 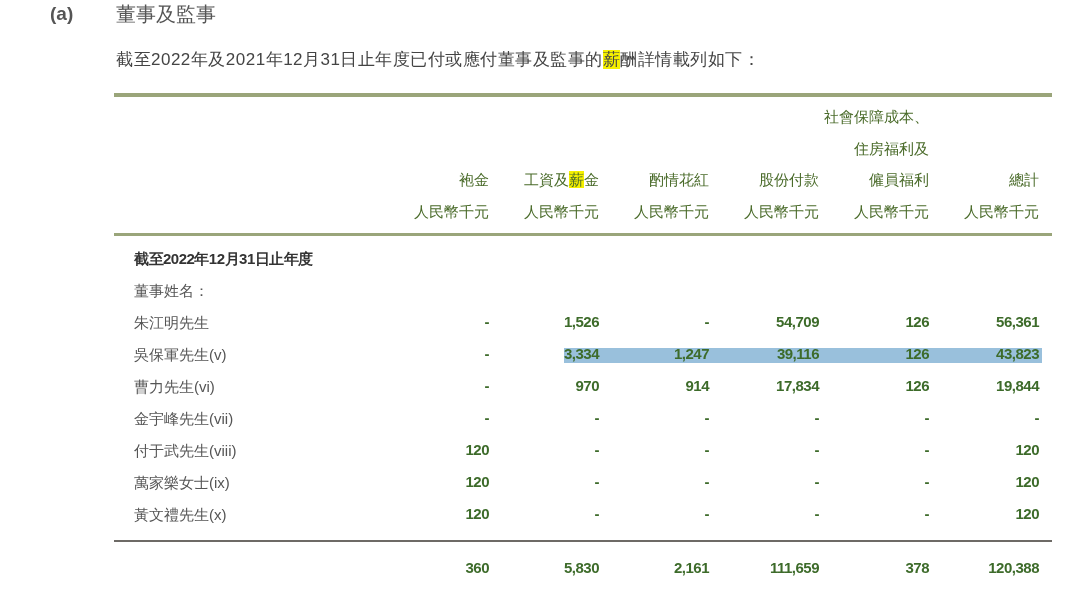 What do you see at coordinates (1017, 385) in the screenshot?
I see `table-cell: 19,844` at bounding box center [1017, 385].